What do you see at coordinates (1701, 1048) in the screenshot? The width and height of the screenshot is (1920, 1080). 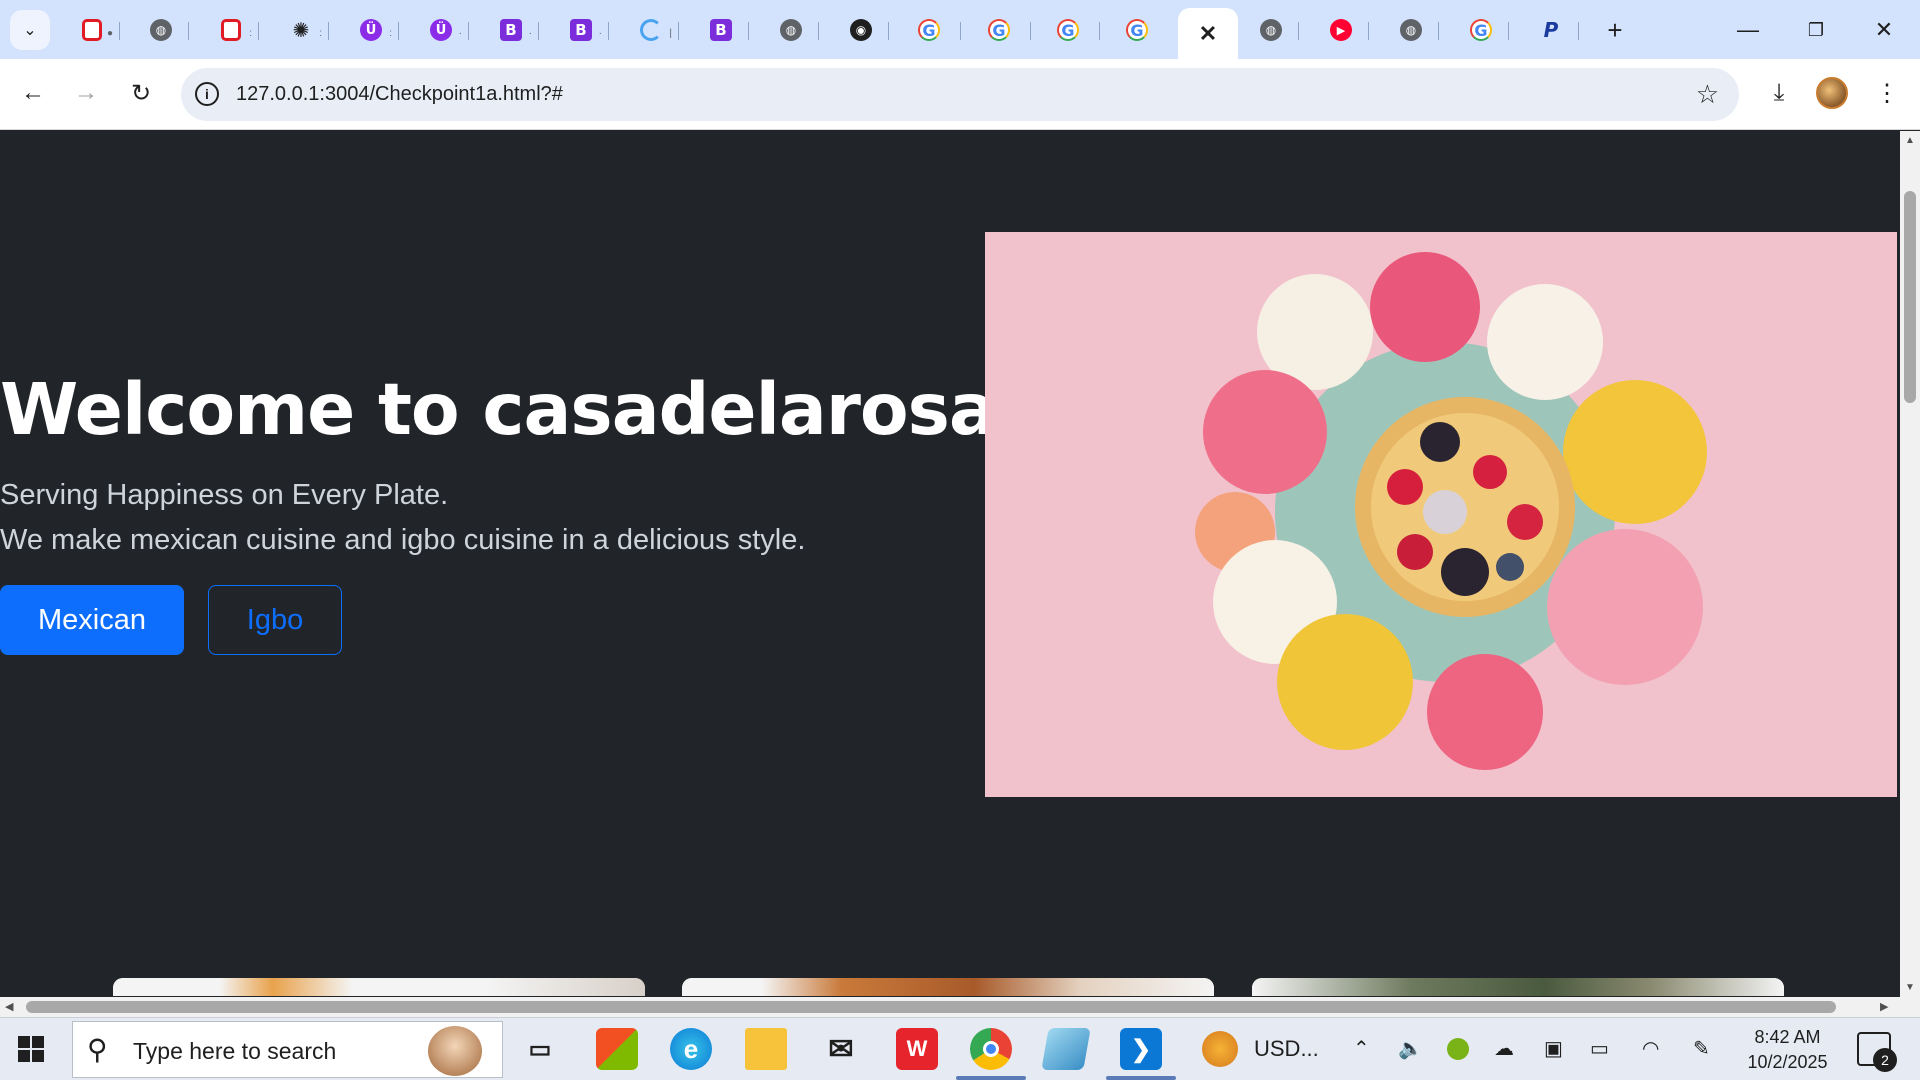 I see `pen-icon: ✎` at bounding box center [1701, 1048].